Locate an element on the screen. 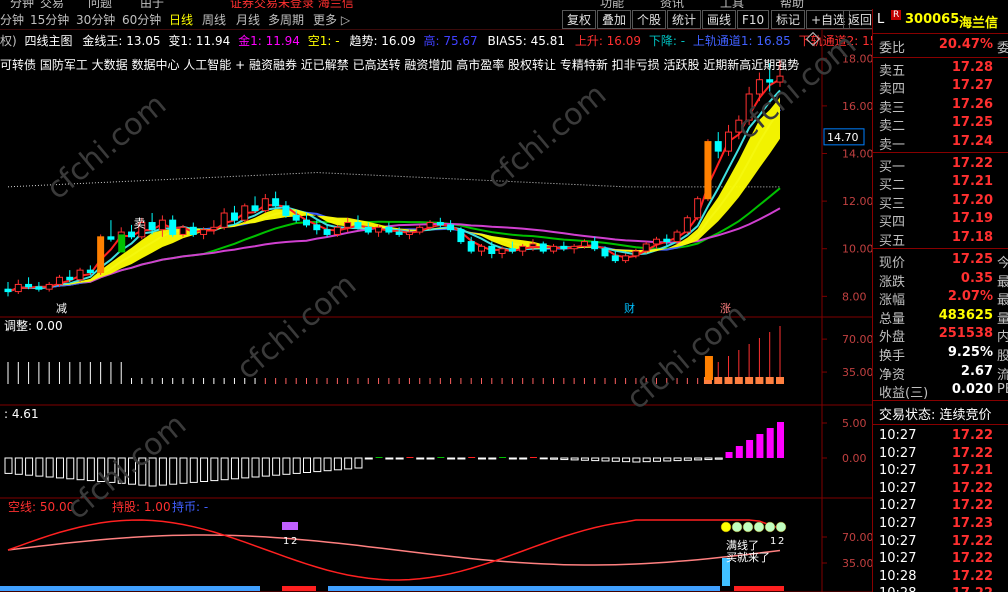 Image resolution: width=1008 pixels, height=592 pixels. period-30min: 30分钟 is located at coordinates (95, 19).